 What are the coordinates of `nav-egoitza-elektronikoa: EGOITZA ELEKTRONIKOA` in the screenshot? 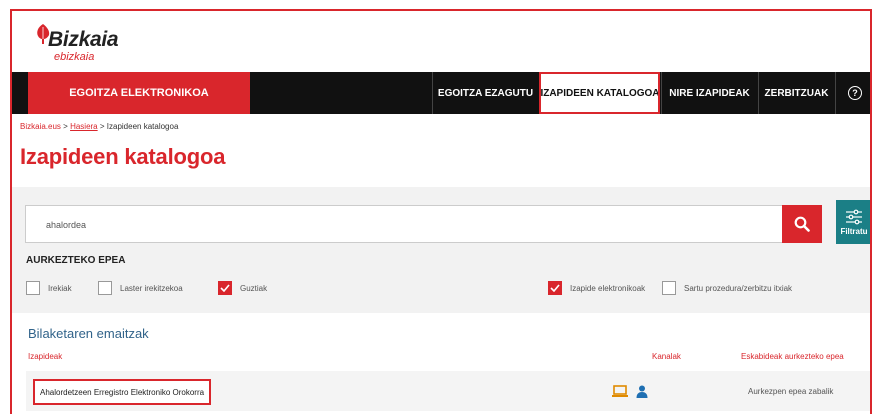 It's located at (139, 93).